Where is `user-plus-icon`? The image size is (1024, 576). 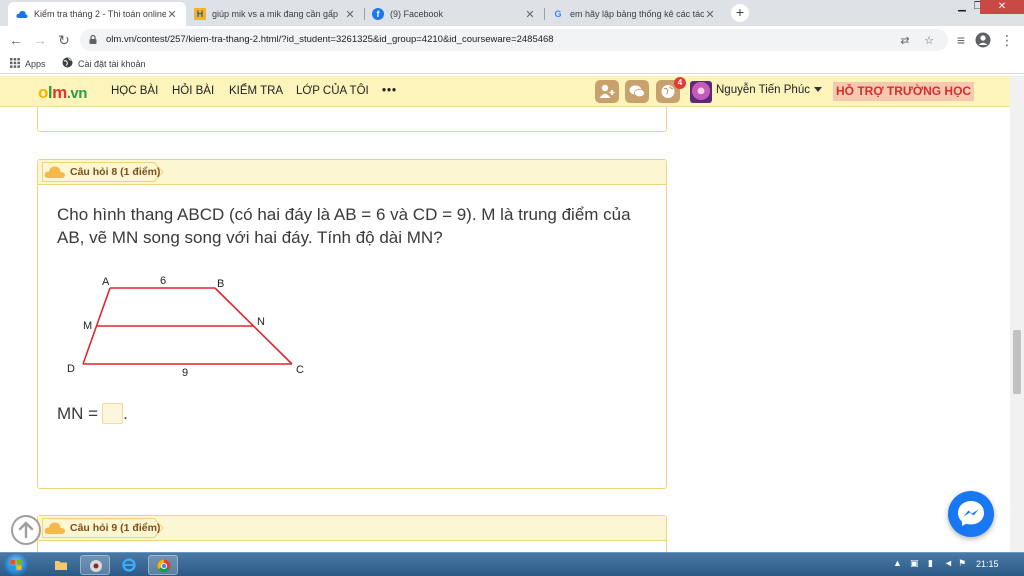
user-plus-icon is located at coordinates (607, 91).